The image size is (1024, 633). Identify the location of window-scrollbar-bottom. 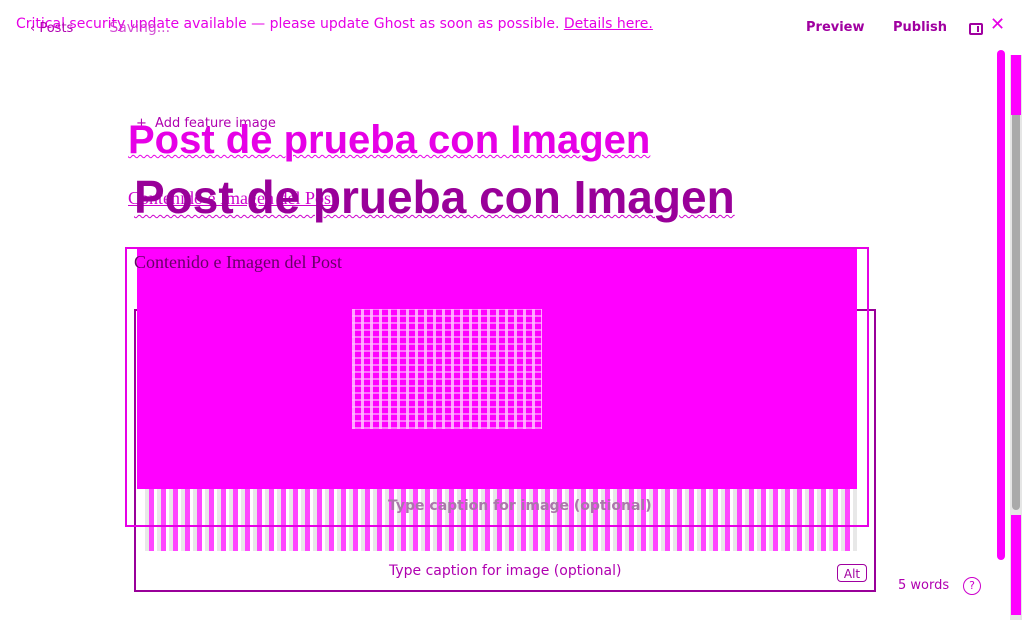
(1016, 565).